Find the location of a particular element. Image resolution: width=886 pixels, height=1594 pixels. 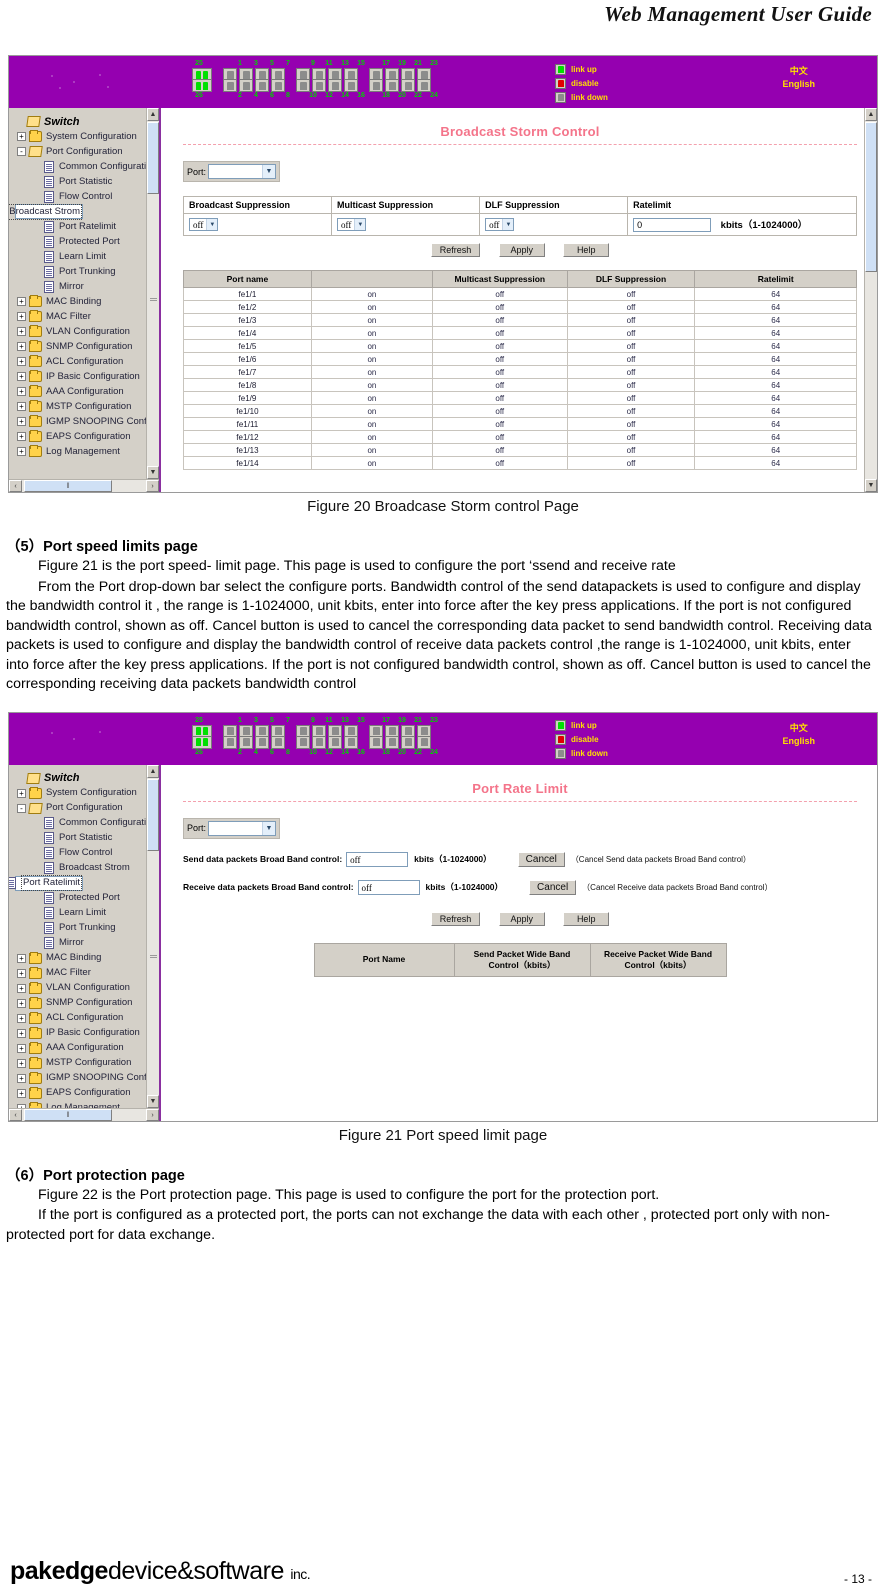

sidebar-item-port-ratelimit: Port Ratelimit is located at coordinates (46, 883).